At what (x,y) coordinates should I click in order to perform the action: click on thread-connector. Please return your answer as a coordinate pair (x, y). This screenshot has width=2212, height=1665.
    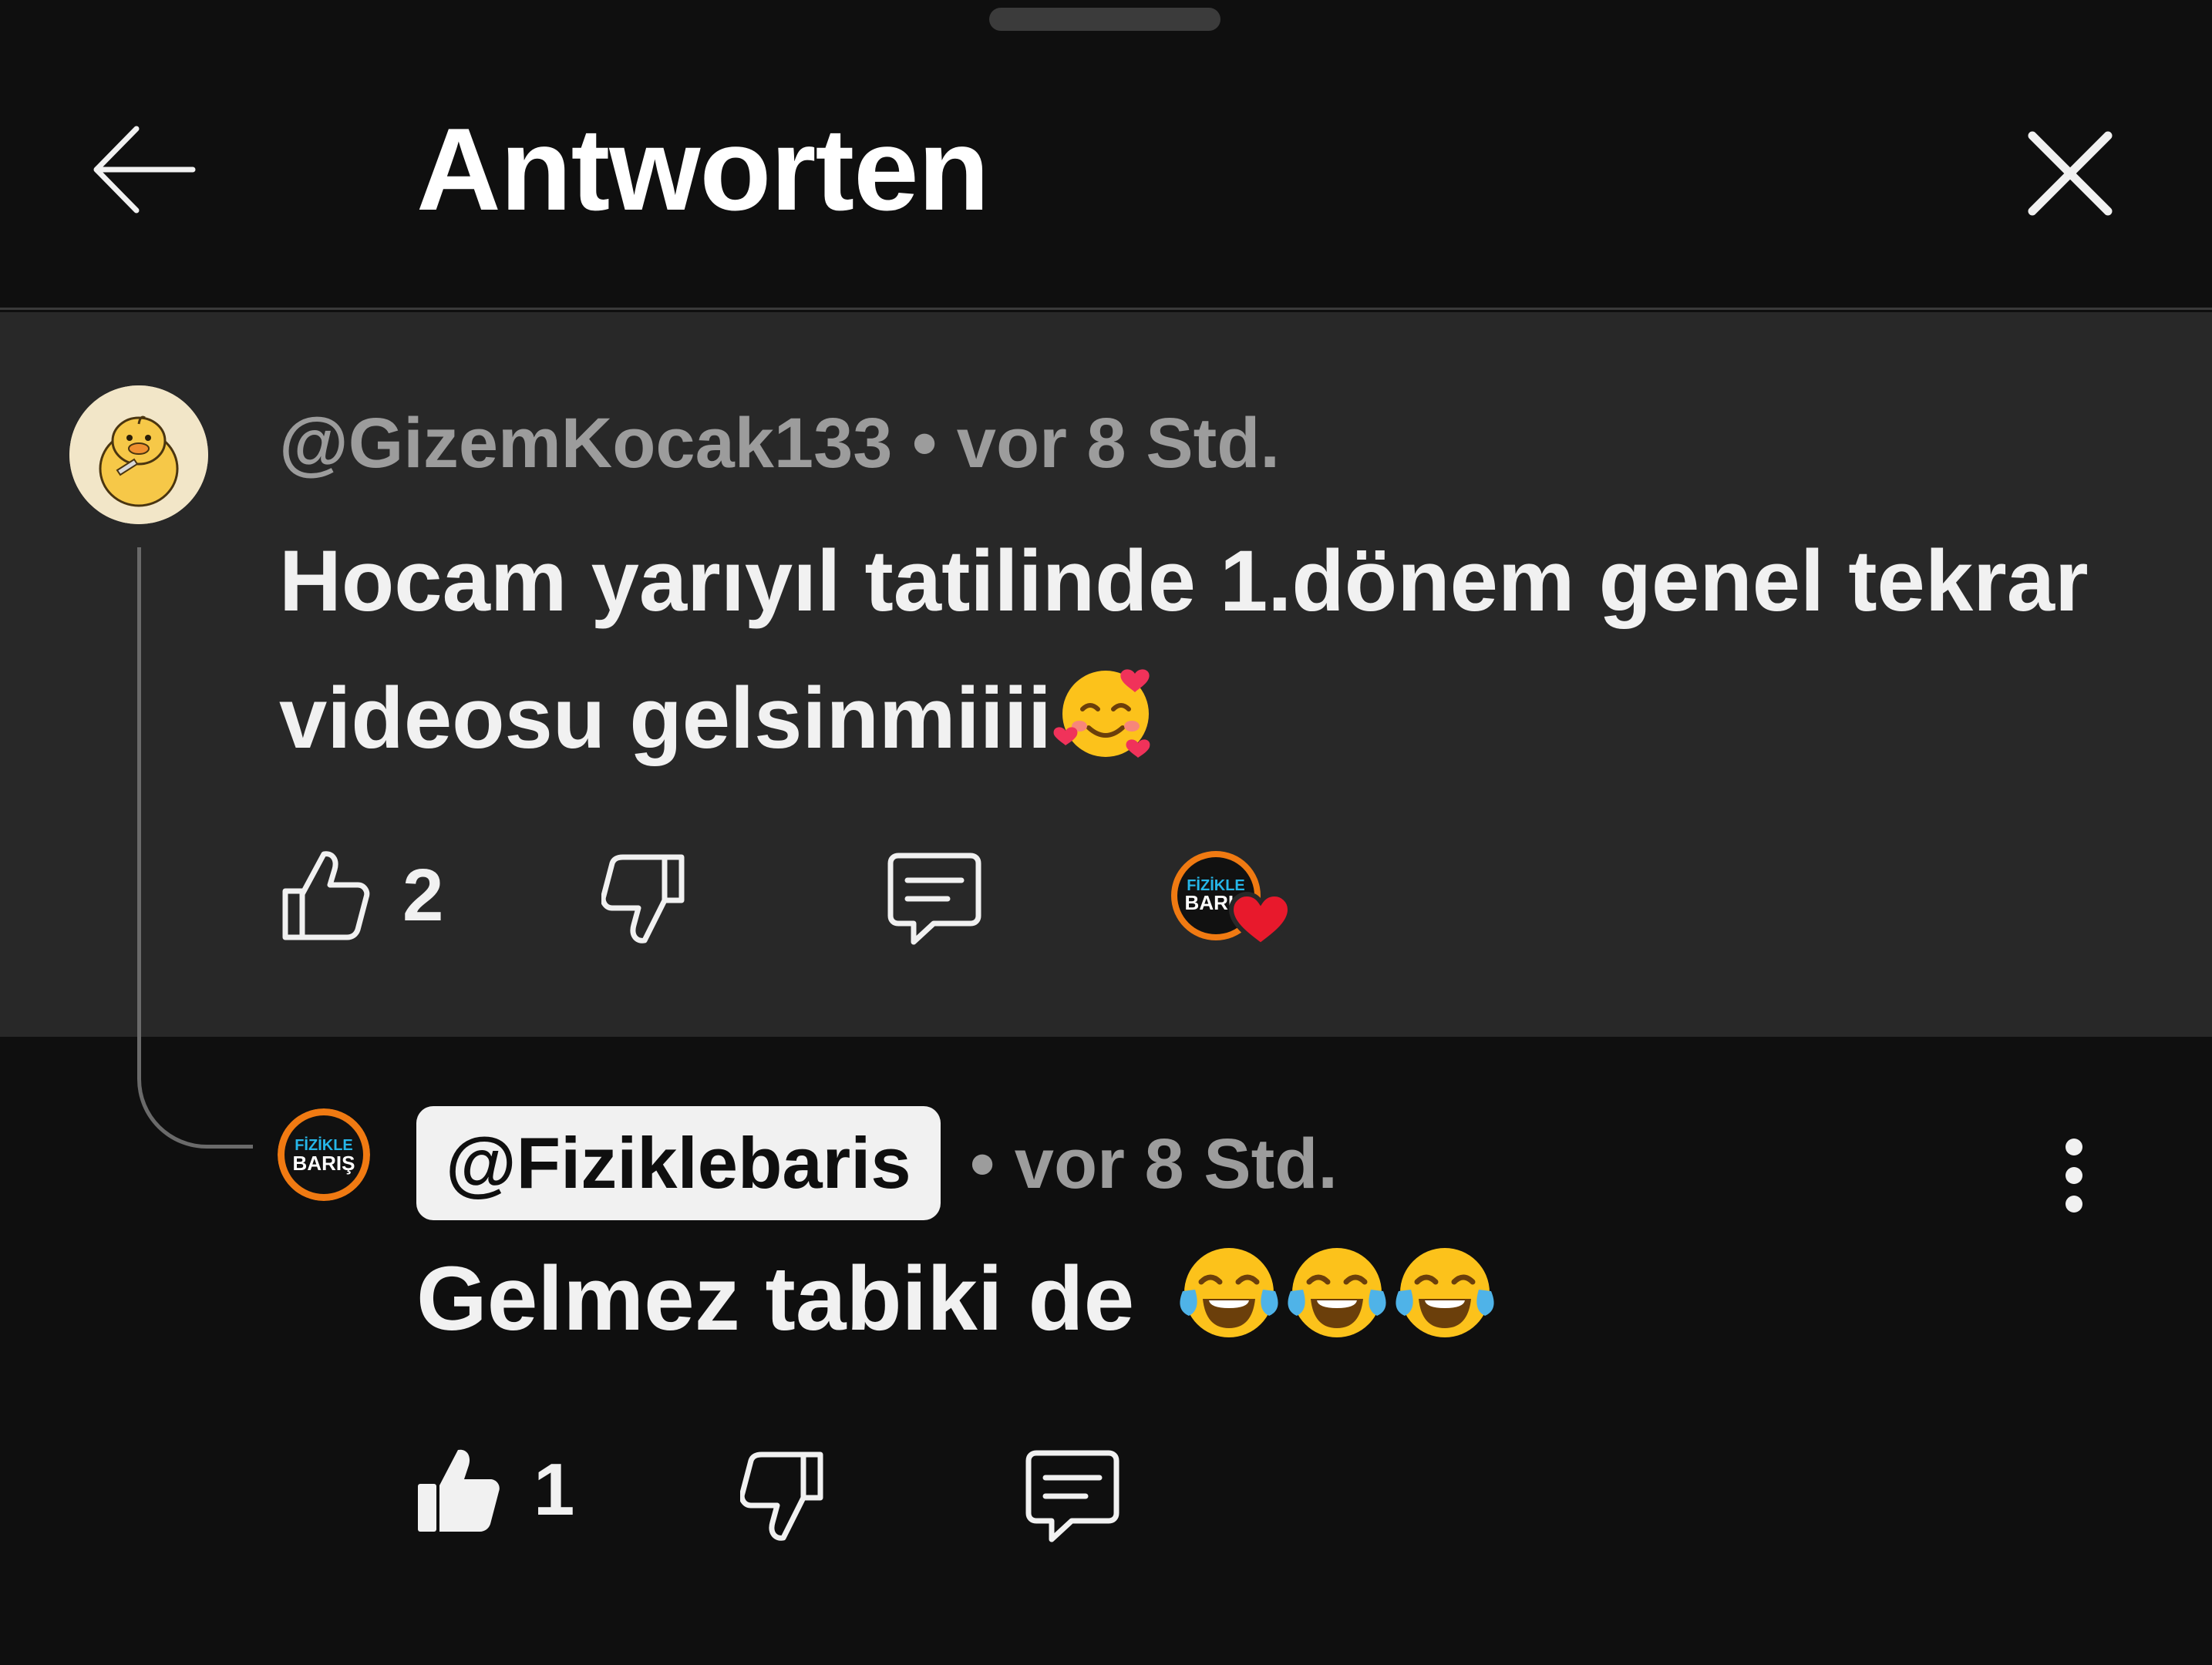
    Looking at the image, I should click on (195, 848).